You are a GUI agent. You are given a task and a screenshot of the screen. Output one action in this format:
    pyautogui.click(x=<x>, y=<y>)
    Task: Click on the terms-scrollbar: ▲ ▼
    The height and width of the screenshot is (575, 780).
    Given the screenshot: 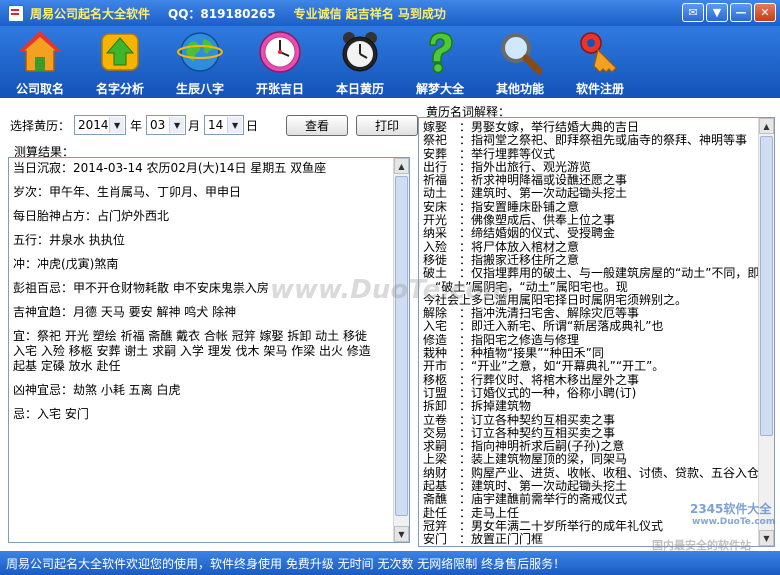 What is the action you would take?
    pyautogui.click(x=766, y=332)
    